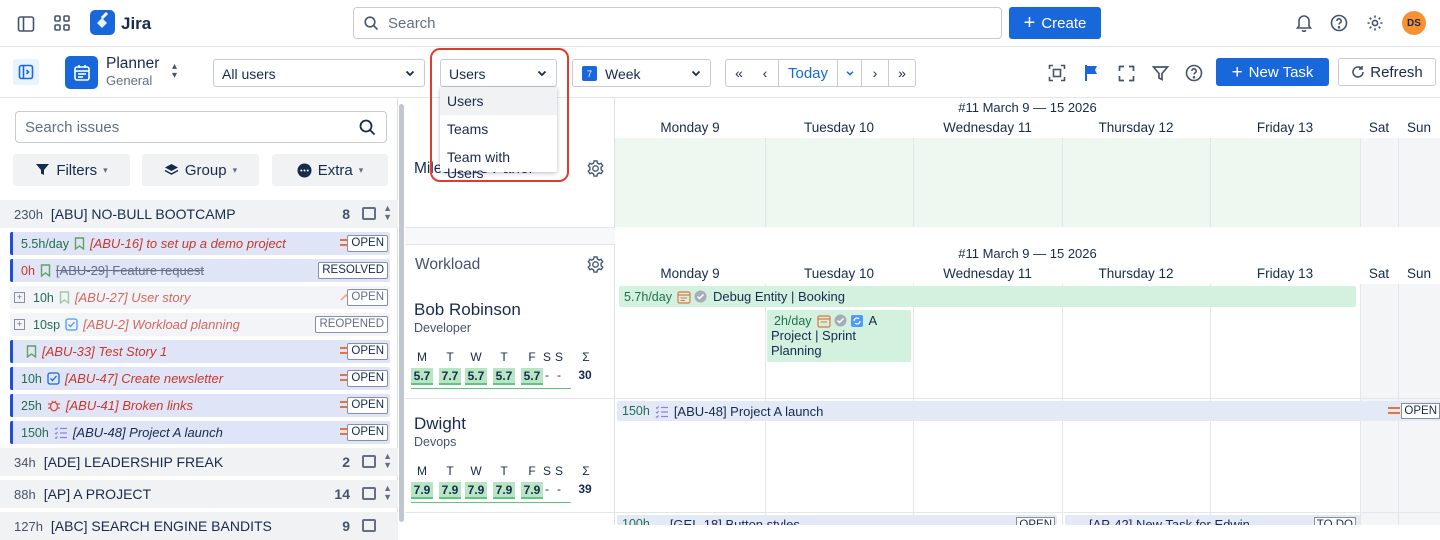 This screenshot has height=540, width=1440. Describe the element at coordinates (1304, 23) in the screenshot. I see `notifications-bell-icon` at that location.